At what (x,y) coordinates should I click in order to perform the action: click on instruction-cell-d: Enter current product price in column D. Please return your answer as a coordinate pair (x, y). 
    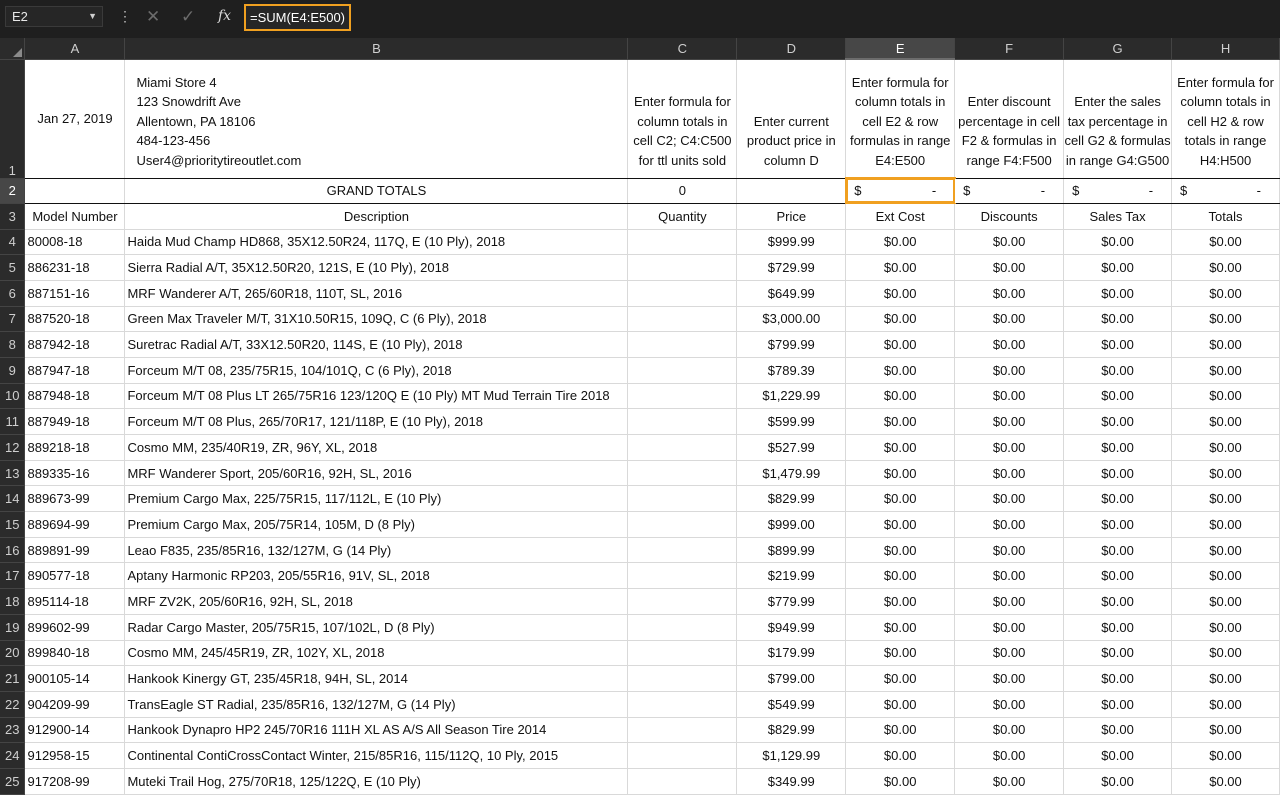
    Looking at the image, I should click on (791, 119).